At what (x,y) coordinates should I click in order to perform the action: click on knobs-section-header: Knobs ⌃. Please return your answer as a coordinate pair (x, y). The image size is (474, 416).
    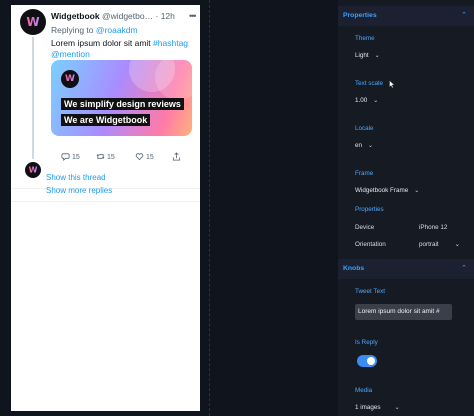
    Looking at the image, I should click on (406, 269).